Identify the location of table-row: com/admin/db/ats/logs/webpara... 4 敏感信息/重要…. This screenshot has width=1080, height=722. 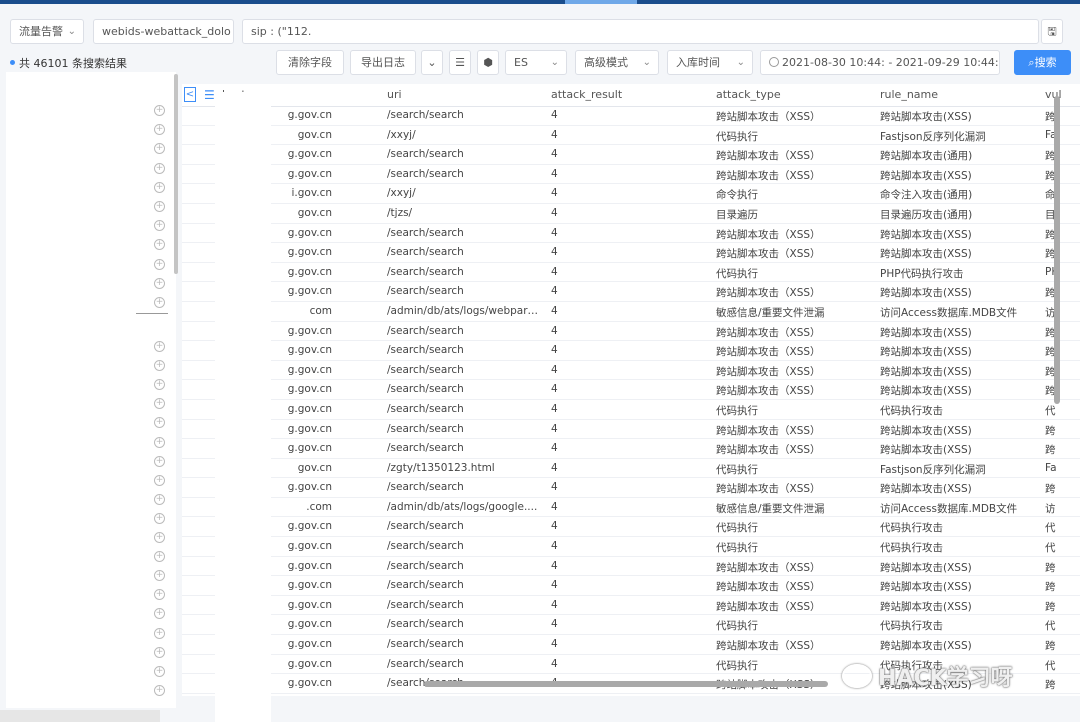
(631, 312).